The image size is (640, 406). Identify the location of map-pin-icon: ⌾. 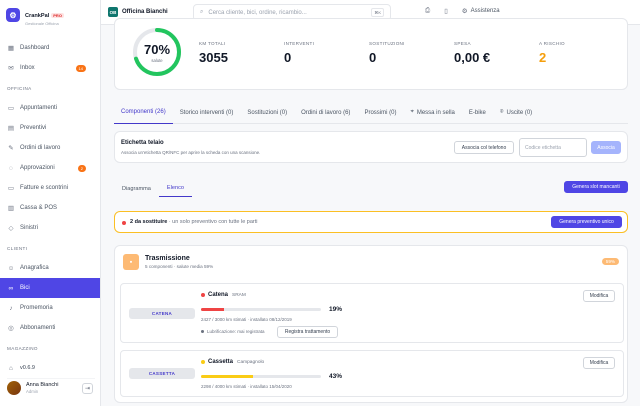
(501, 112).